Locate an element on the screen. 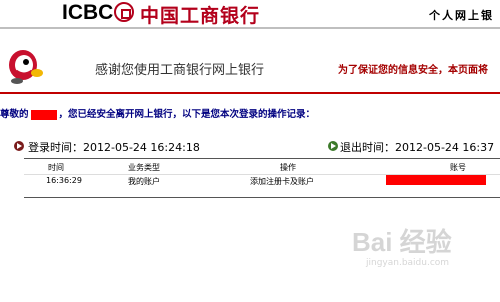  mascot-icon is located at coordinates (26, 67).